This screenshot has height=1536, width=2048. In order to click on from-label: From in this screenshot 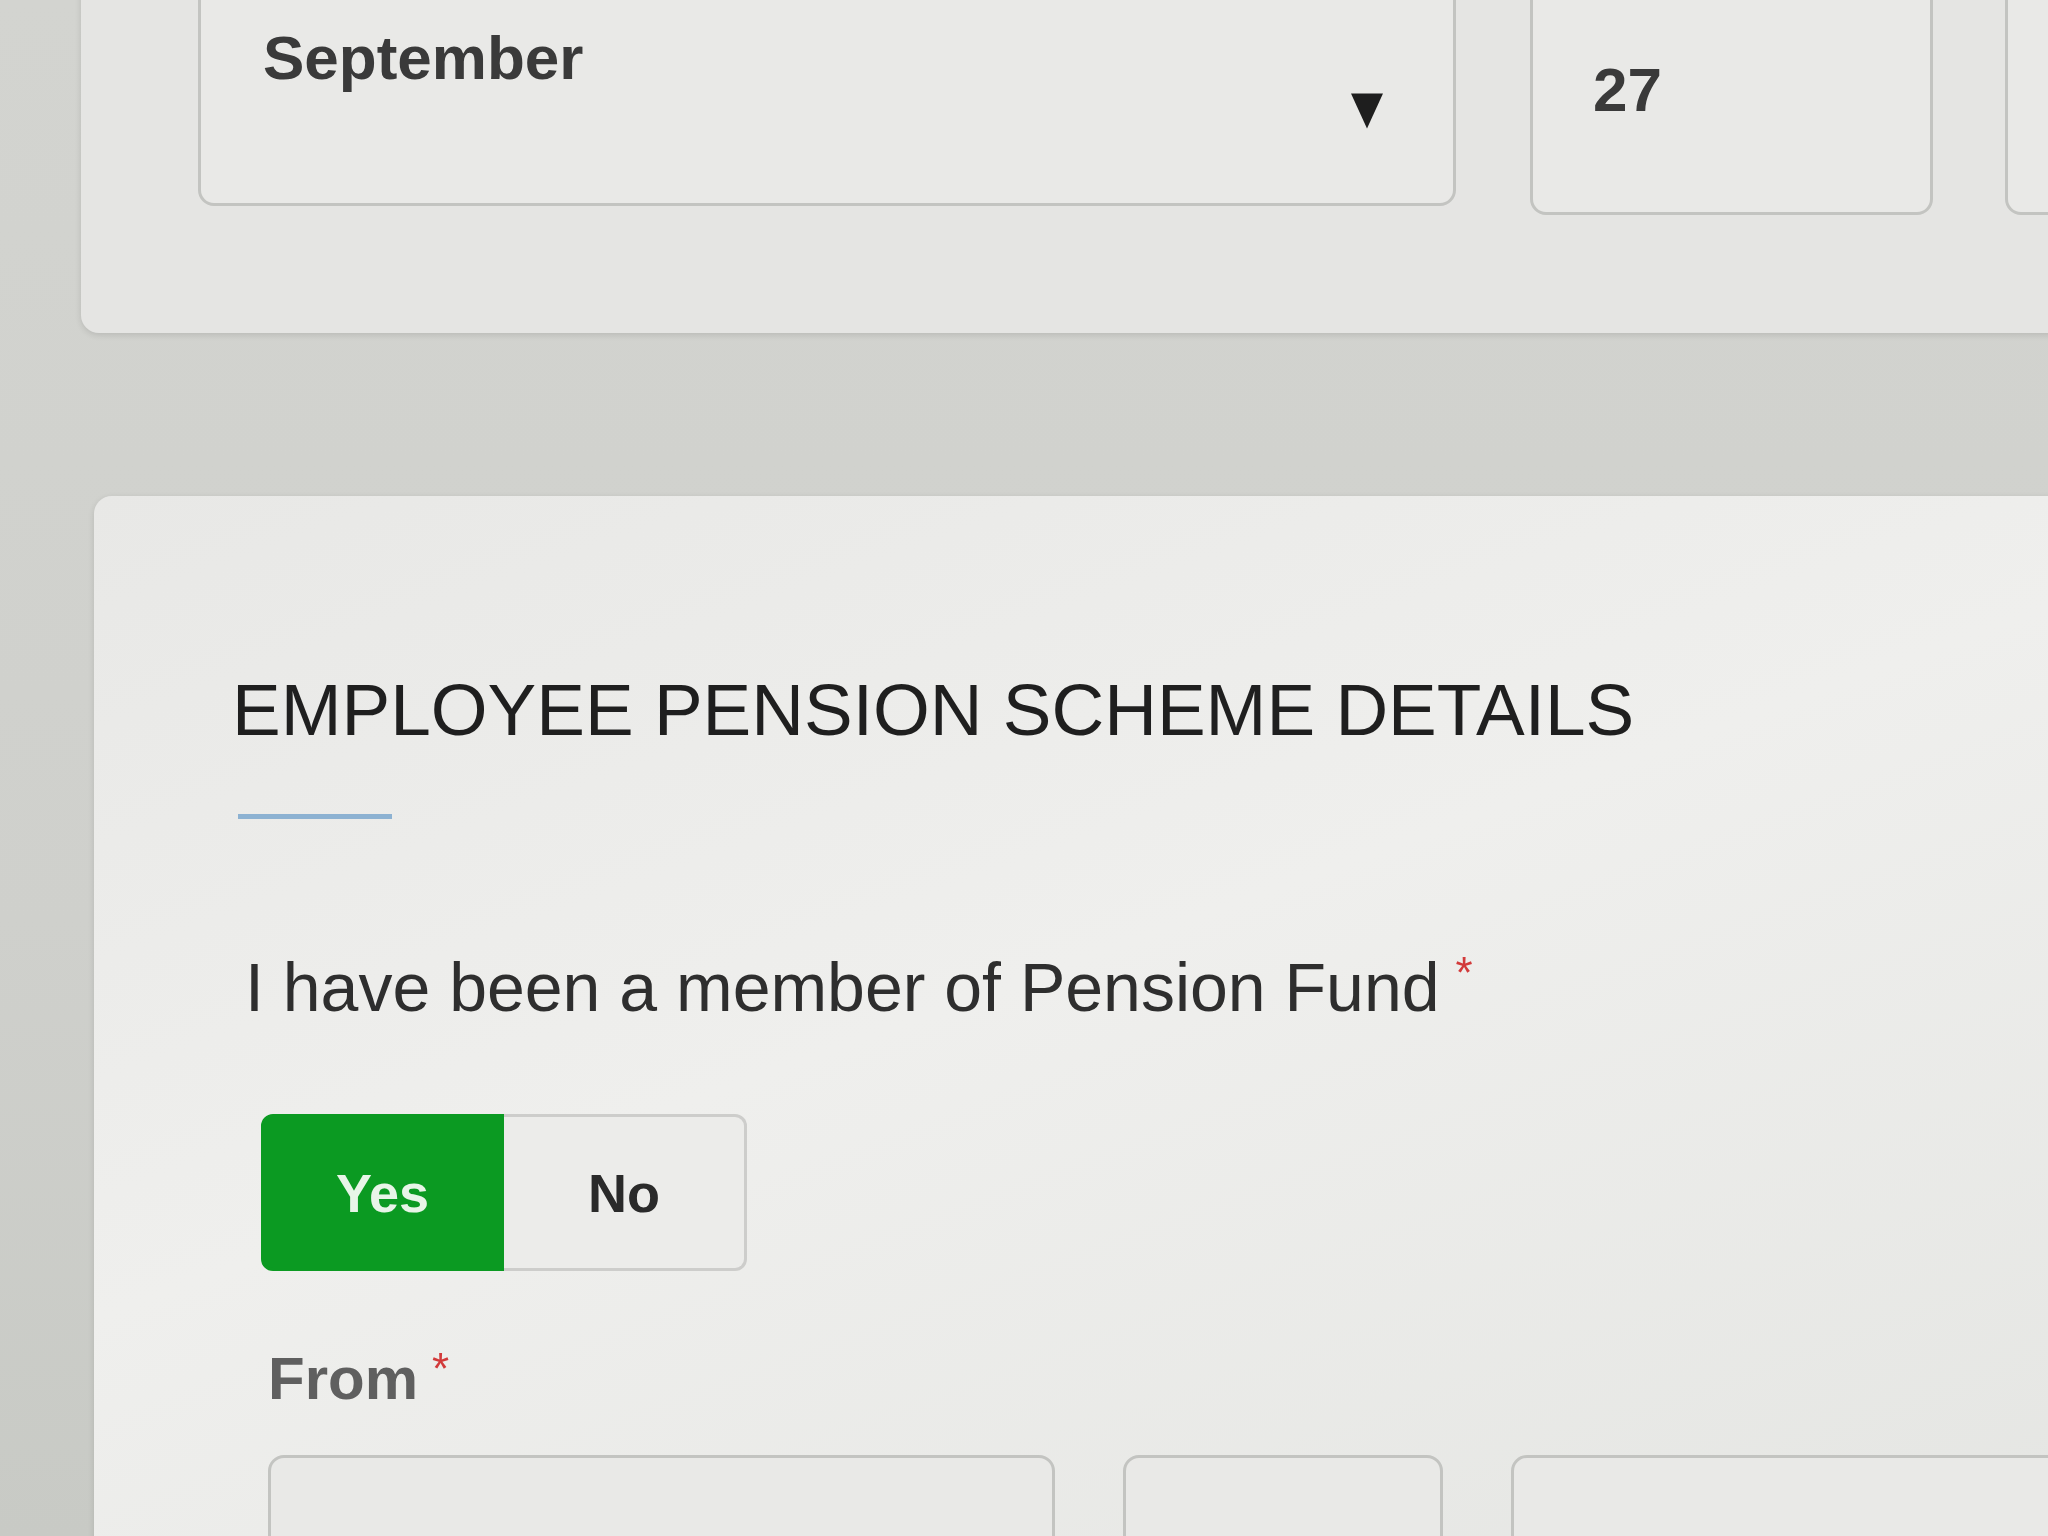, I will do `click(343, 1379)`.